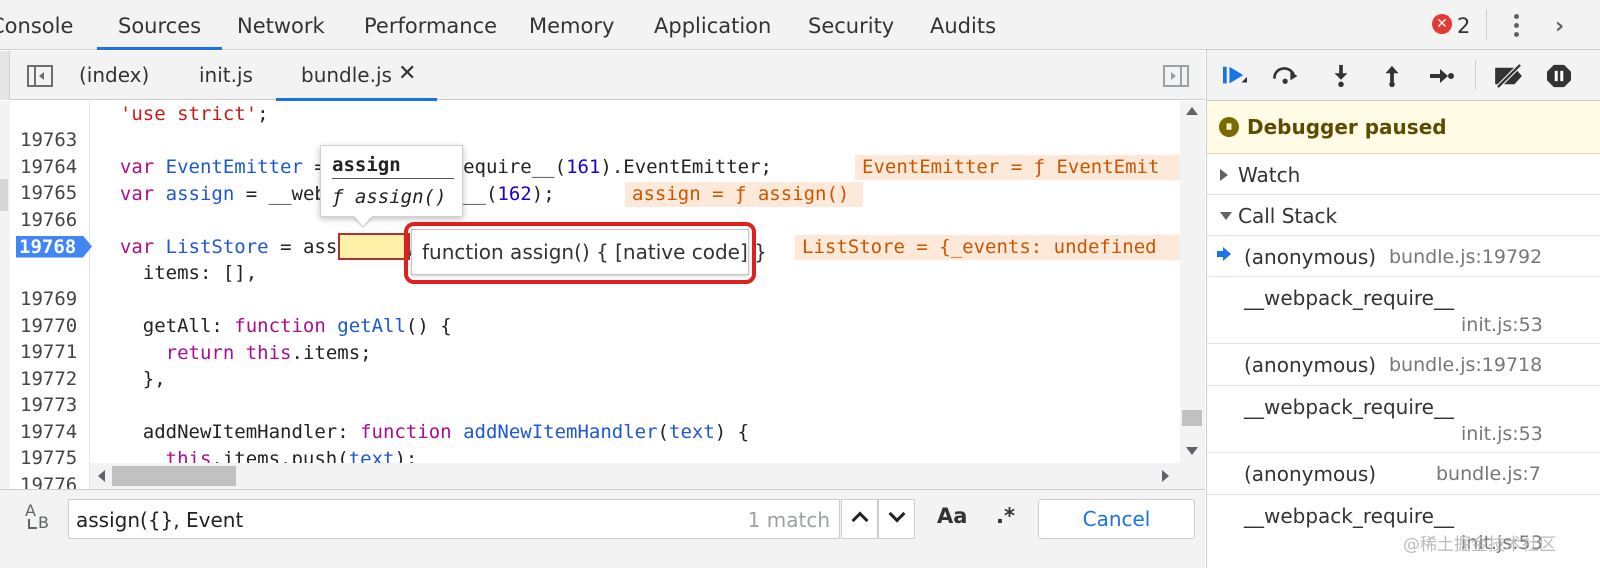  I want to click on close-devtools-icon: ›, so click(1559, 26).